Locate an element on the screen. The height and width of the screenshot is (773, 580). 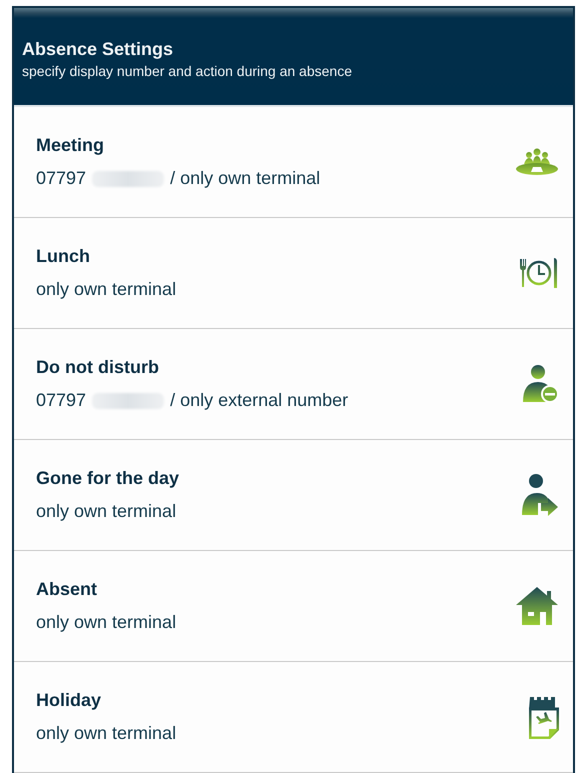
absence-item: Lunch only own terminal is located at coordinates (293, 273).